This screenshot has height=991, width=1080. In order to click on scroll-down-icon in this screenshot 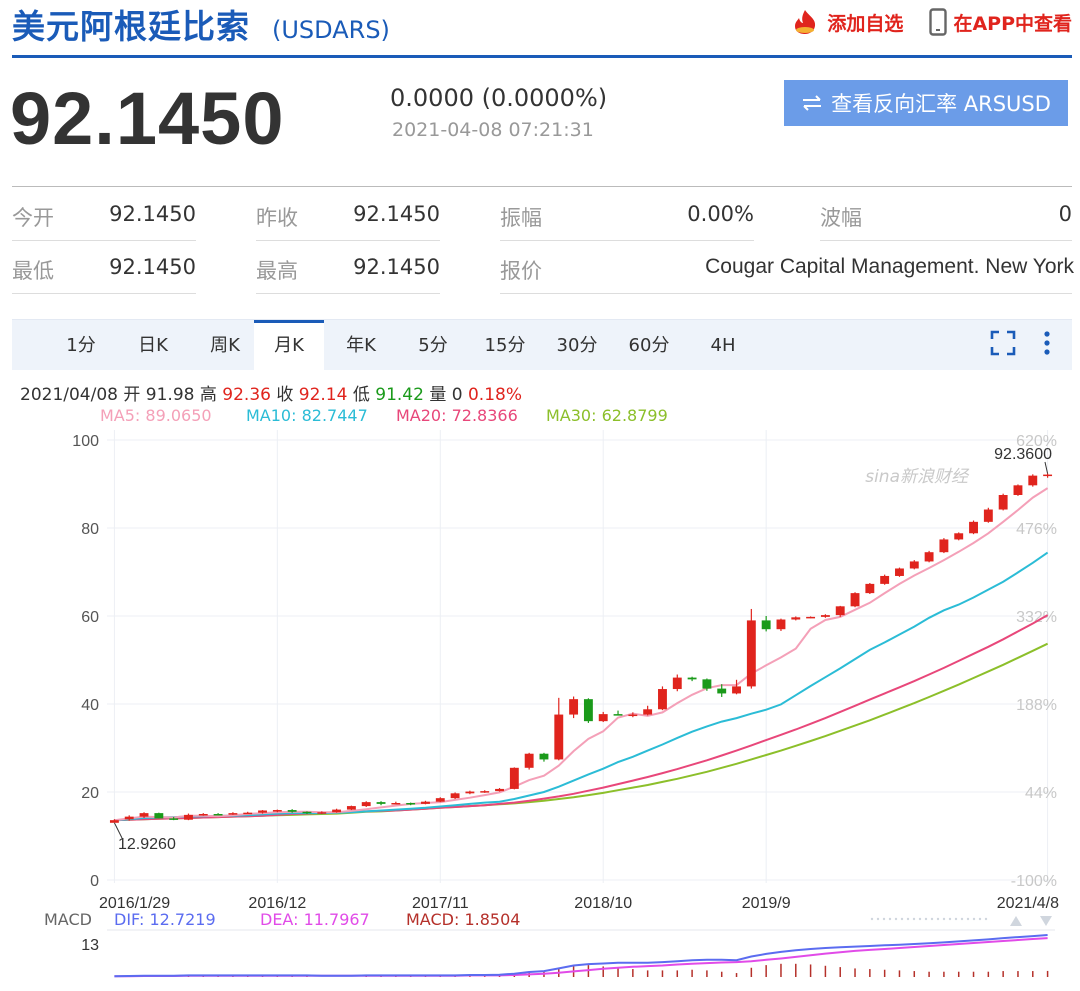, I will do `click(1046, 921)`.